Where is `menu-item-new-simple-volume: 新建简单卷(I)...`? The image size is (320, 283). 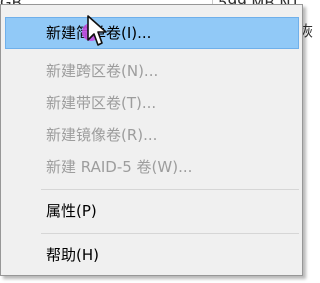 menu-item-new-simple-volume: 新建简单卷(I)... is located at coordinates (152, 33).